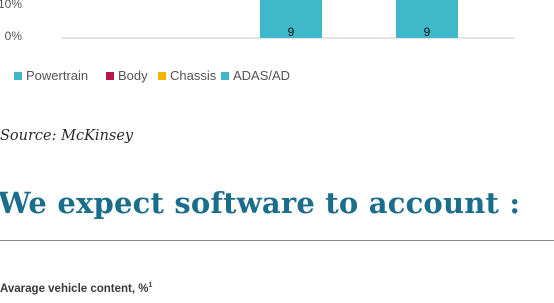 This screenshot has width=554, height=303. I want to click on y-tick-label: 10%, so click(11, 5).